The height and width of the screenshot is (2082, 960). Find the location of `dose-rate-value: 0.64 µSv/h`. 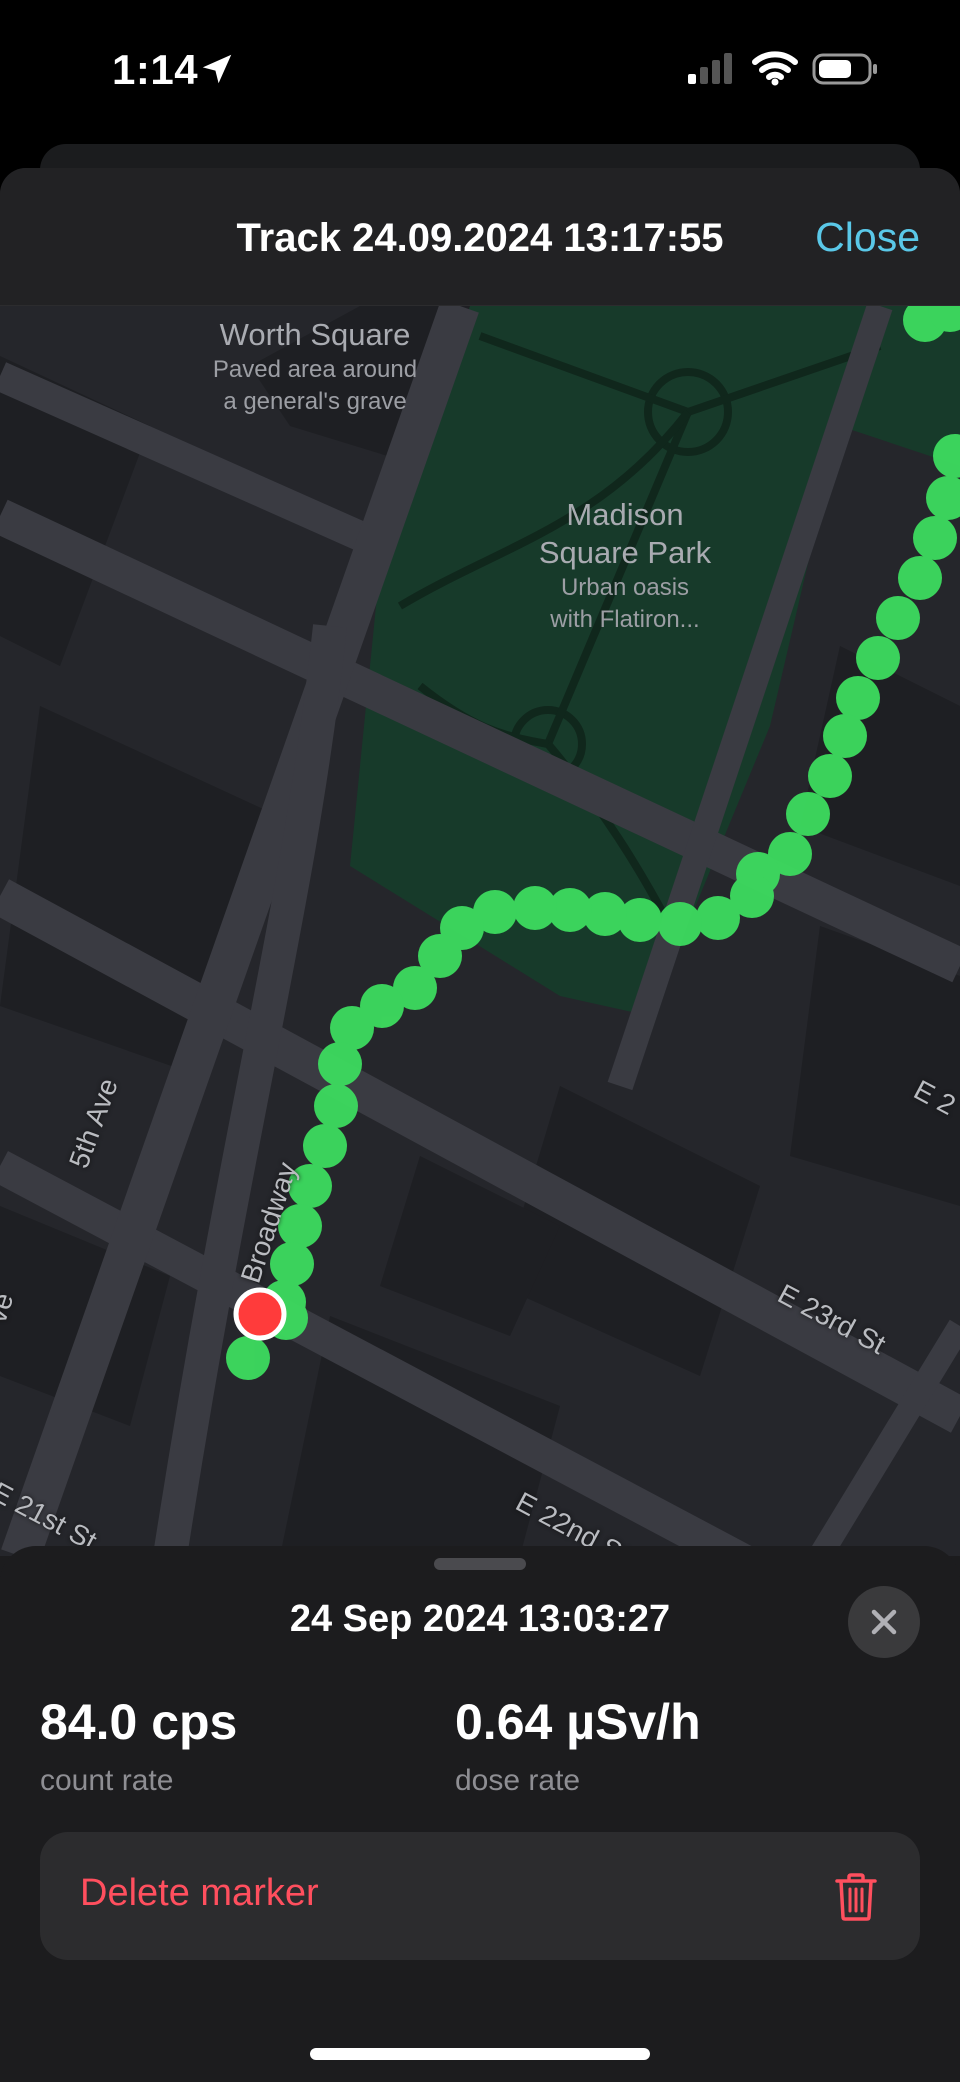

dose-rate-value: 0.64 µSv/h is located at coordinates (578, 1722).